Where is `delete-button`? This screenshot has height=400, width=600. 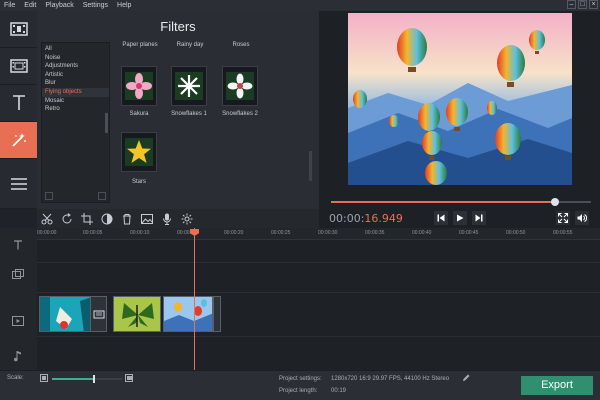
delete-button is located at coordinates (127, 219).